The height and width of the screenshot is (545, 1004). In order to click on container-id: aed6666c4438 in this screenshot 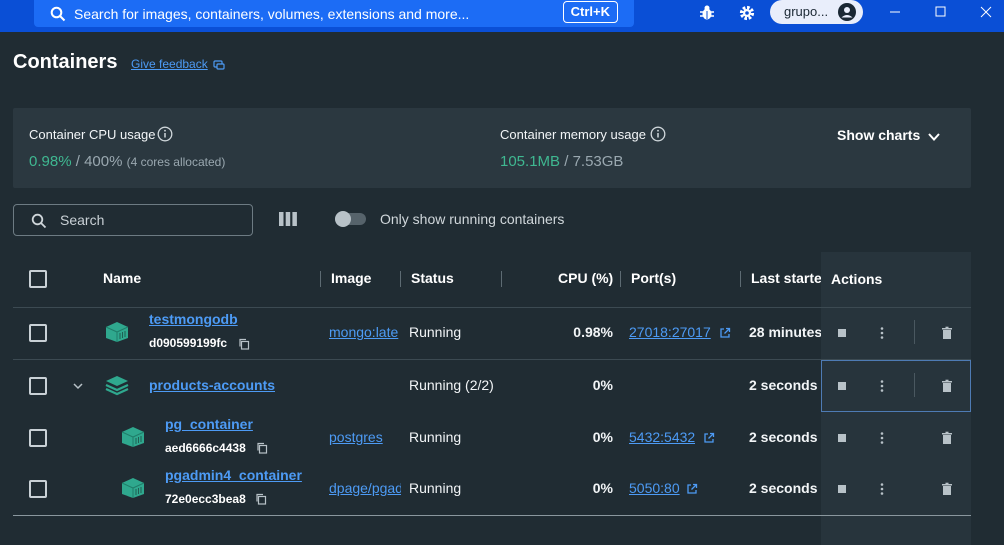, I will do `click(205, 448)`.